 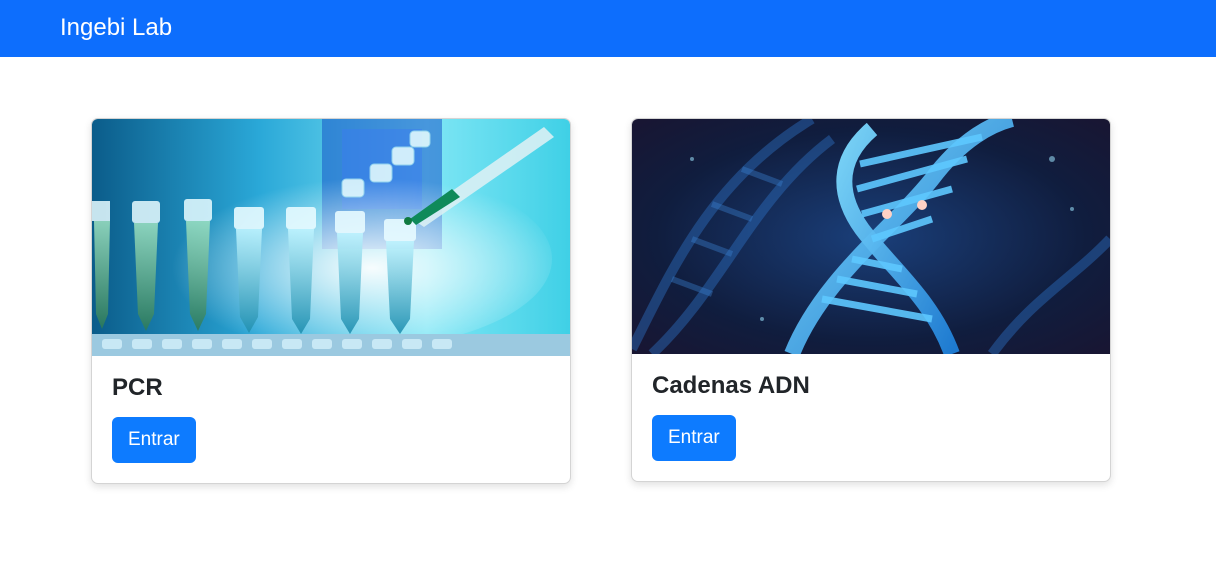 I want to click on card-title: PCR, so click(x=137, y=387).